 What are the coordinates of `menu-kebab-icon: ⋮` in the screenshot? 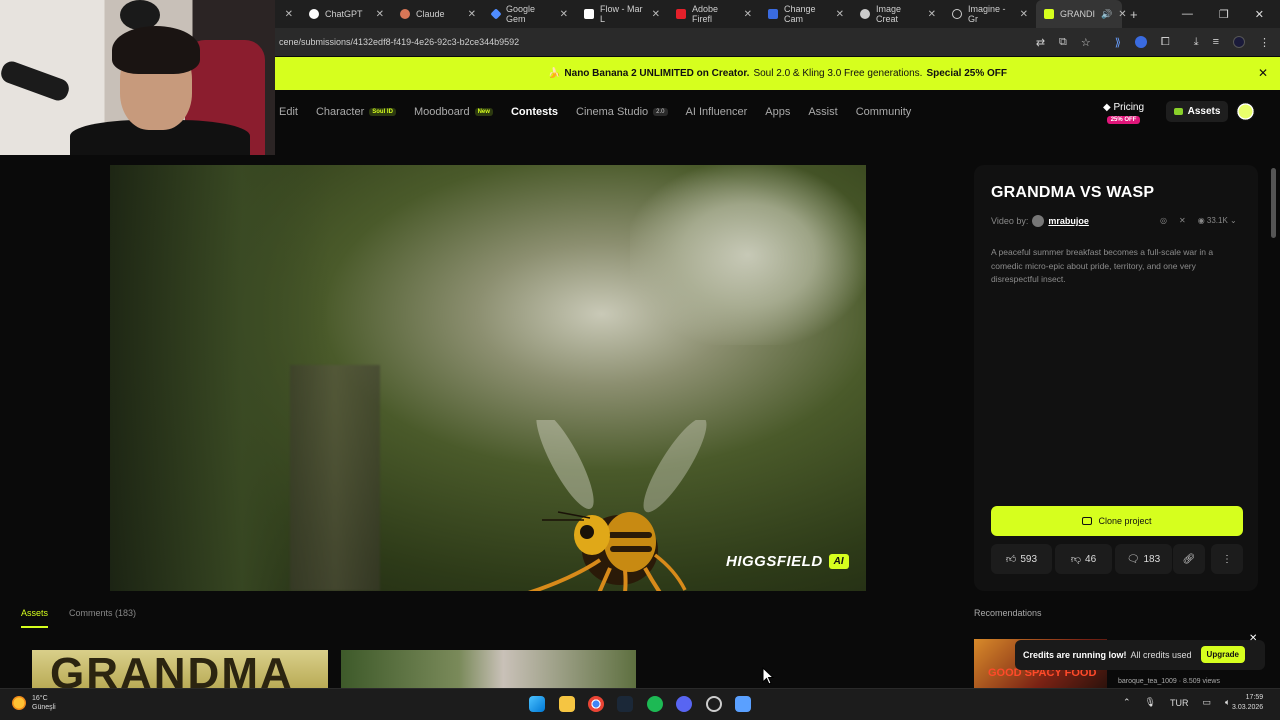 It's located at (1264, 42).